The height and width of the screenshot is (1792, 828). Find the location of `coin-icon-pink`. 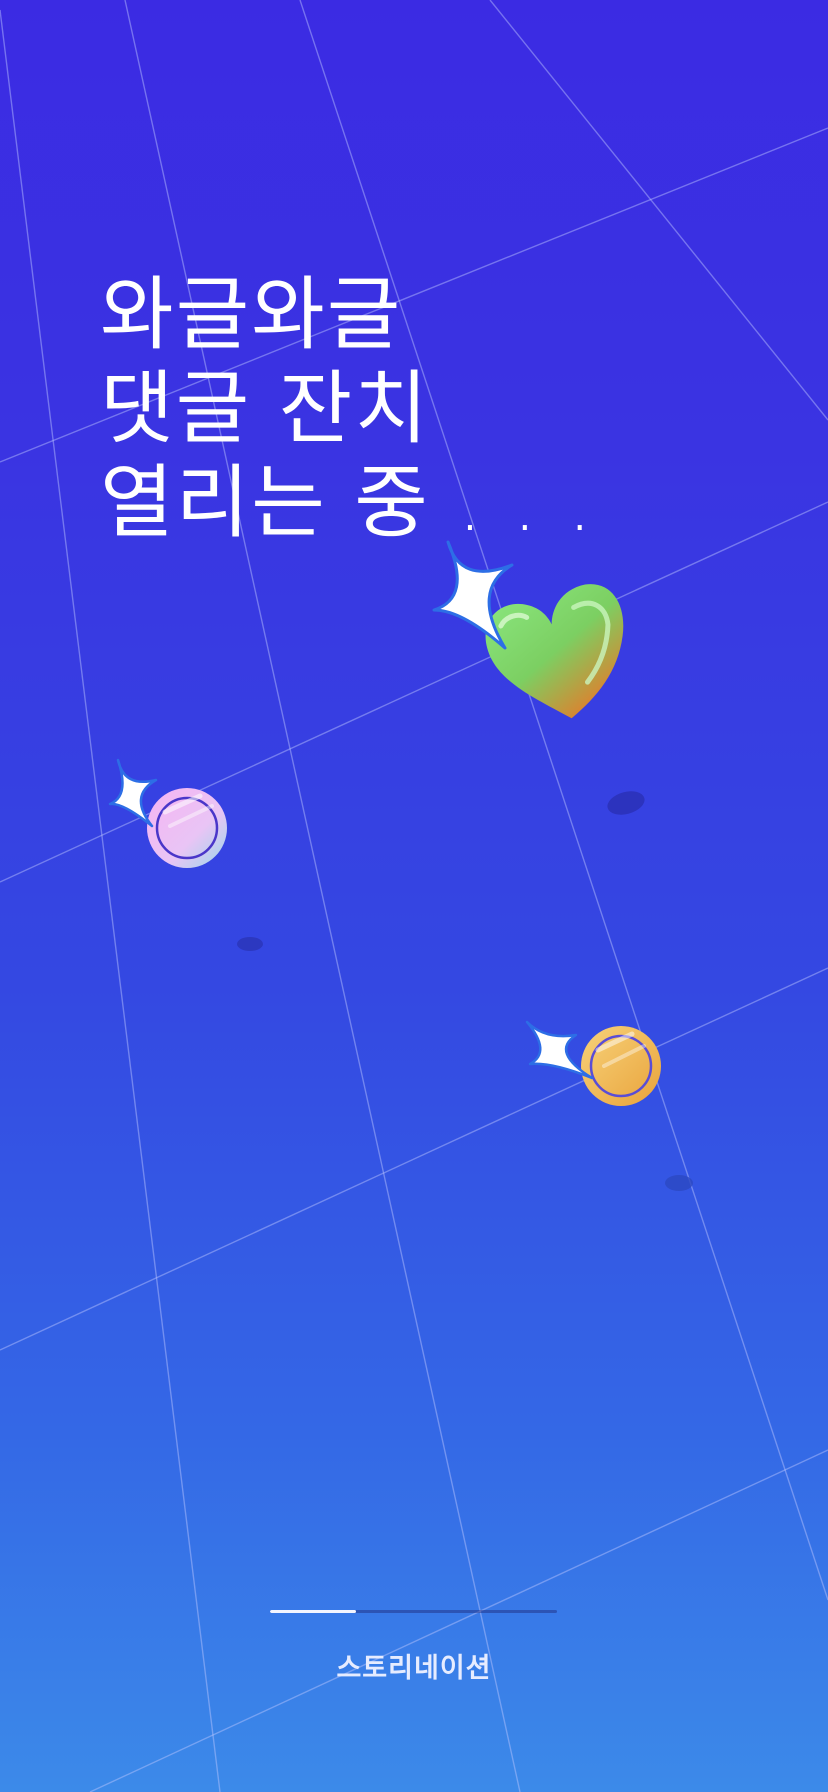

coin-icon-pink is located at coordinates (187, 828).